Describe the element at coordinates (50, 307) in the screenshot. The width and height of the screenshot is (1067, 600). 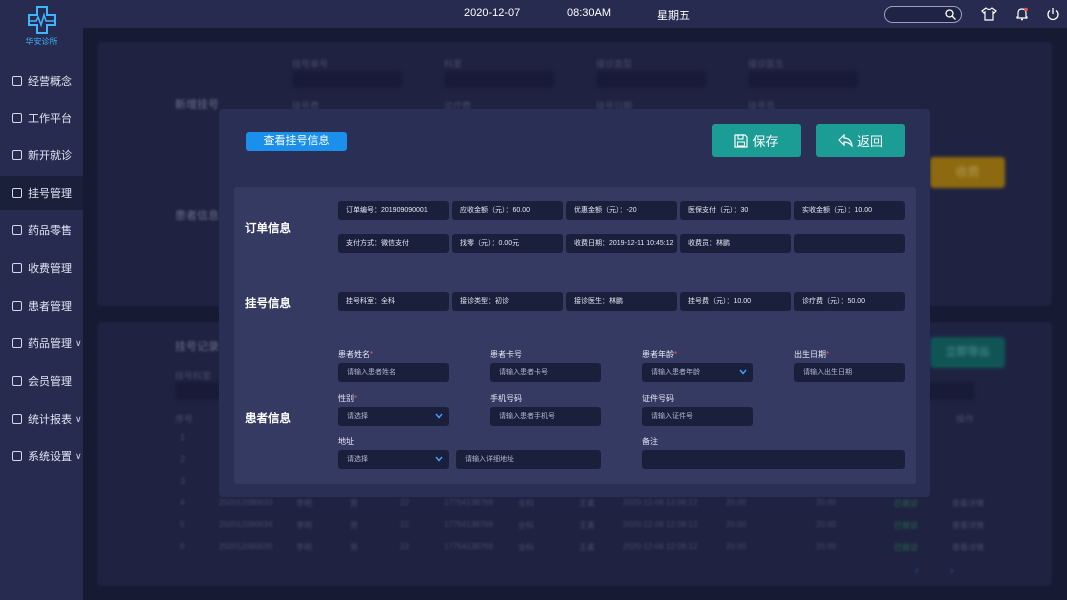
I see `sidebar-item-label: 患者管理` at that location.